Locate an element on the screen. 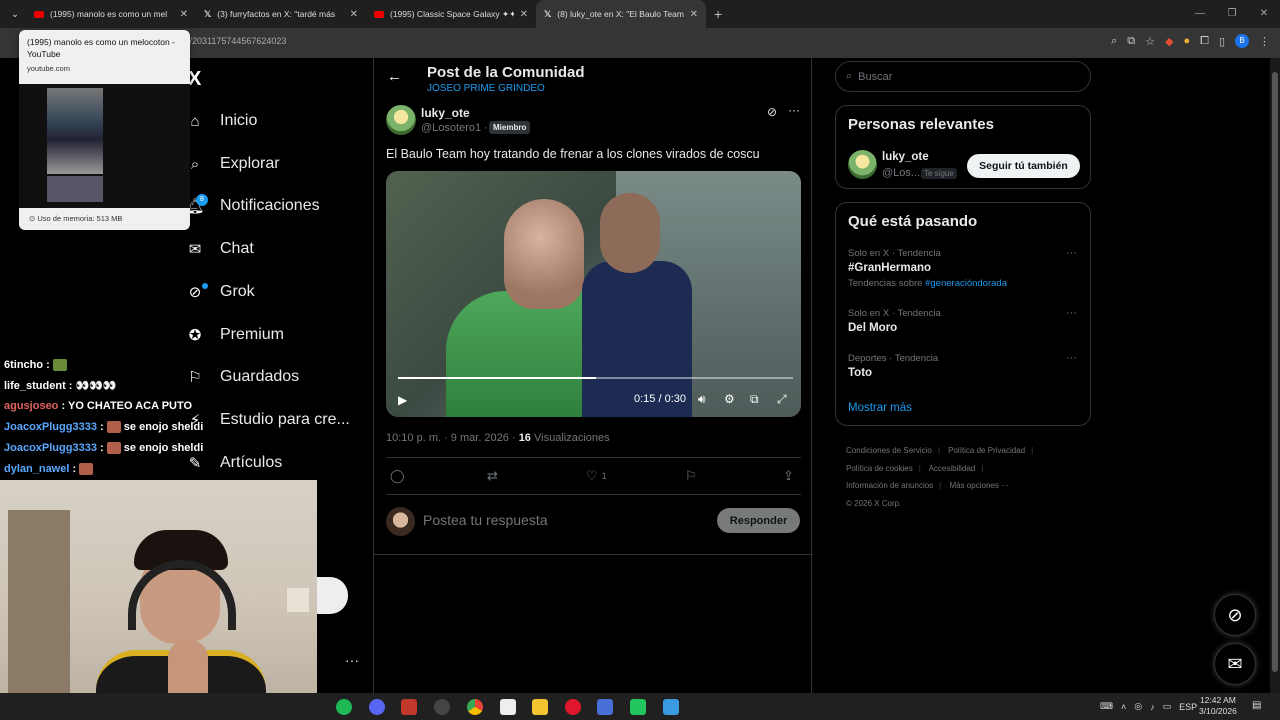 Image resolution: width=1280 pixels, height=720 pixels. post-button is located at coordinates (332, 595).